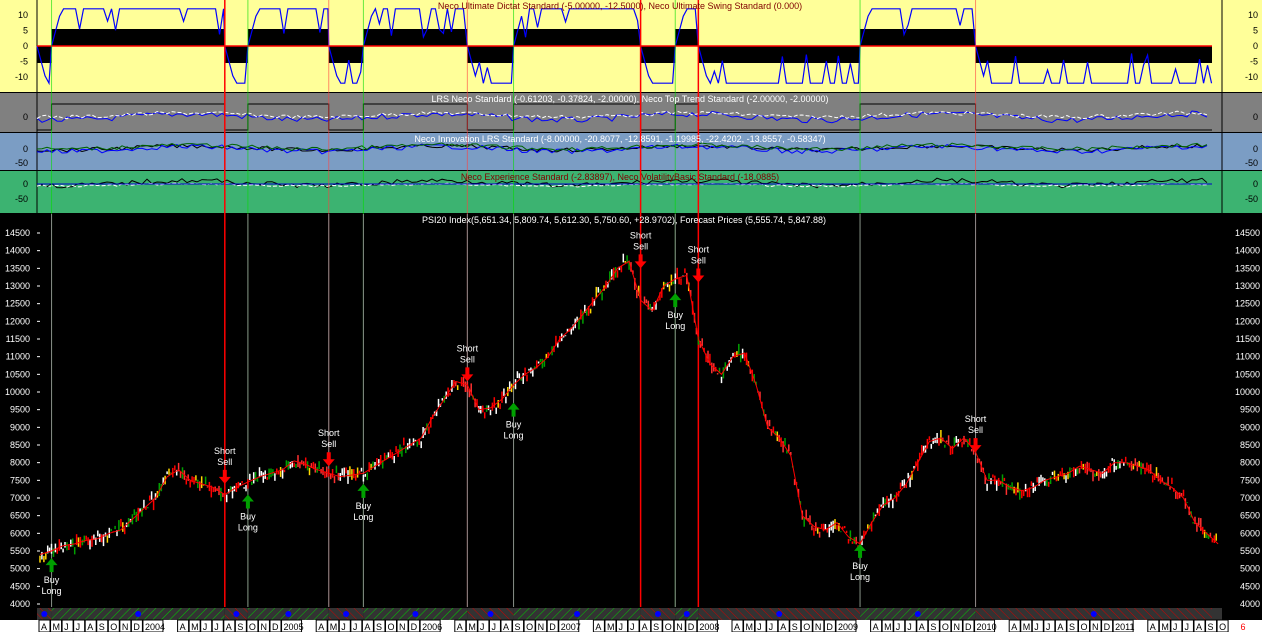 The height and width of the screenshot is (632, 1262). What do you see at coordinates (1248, 357) in the screenshot?
I see `y-tick-right: 11000` at bounding box center [1248, 357].